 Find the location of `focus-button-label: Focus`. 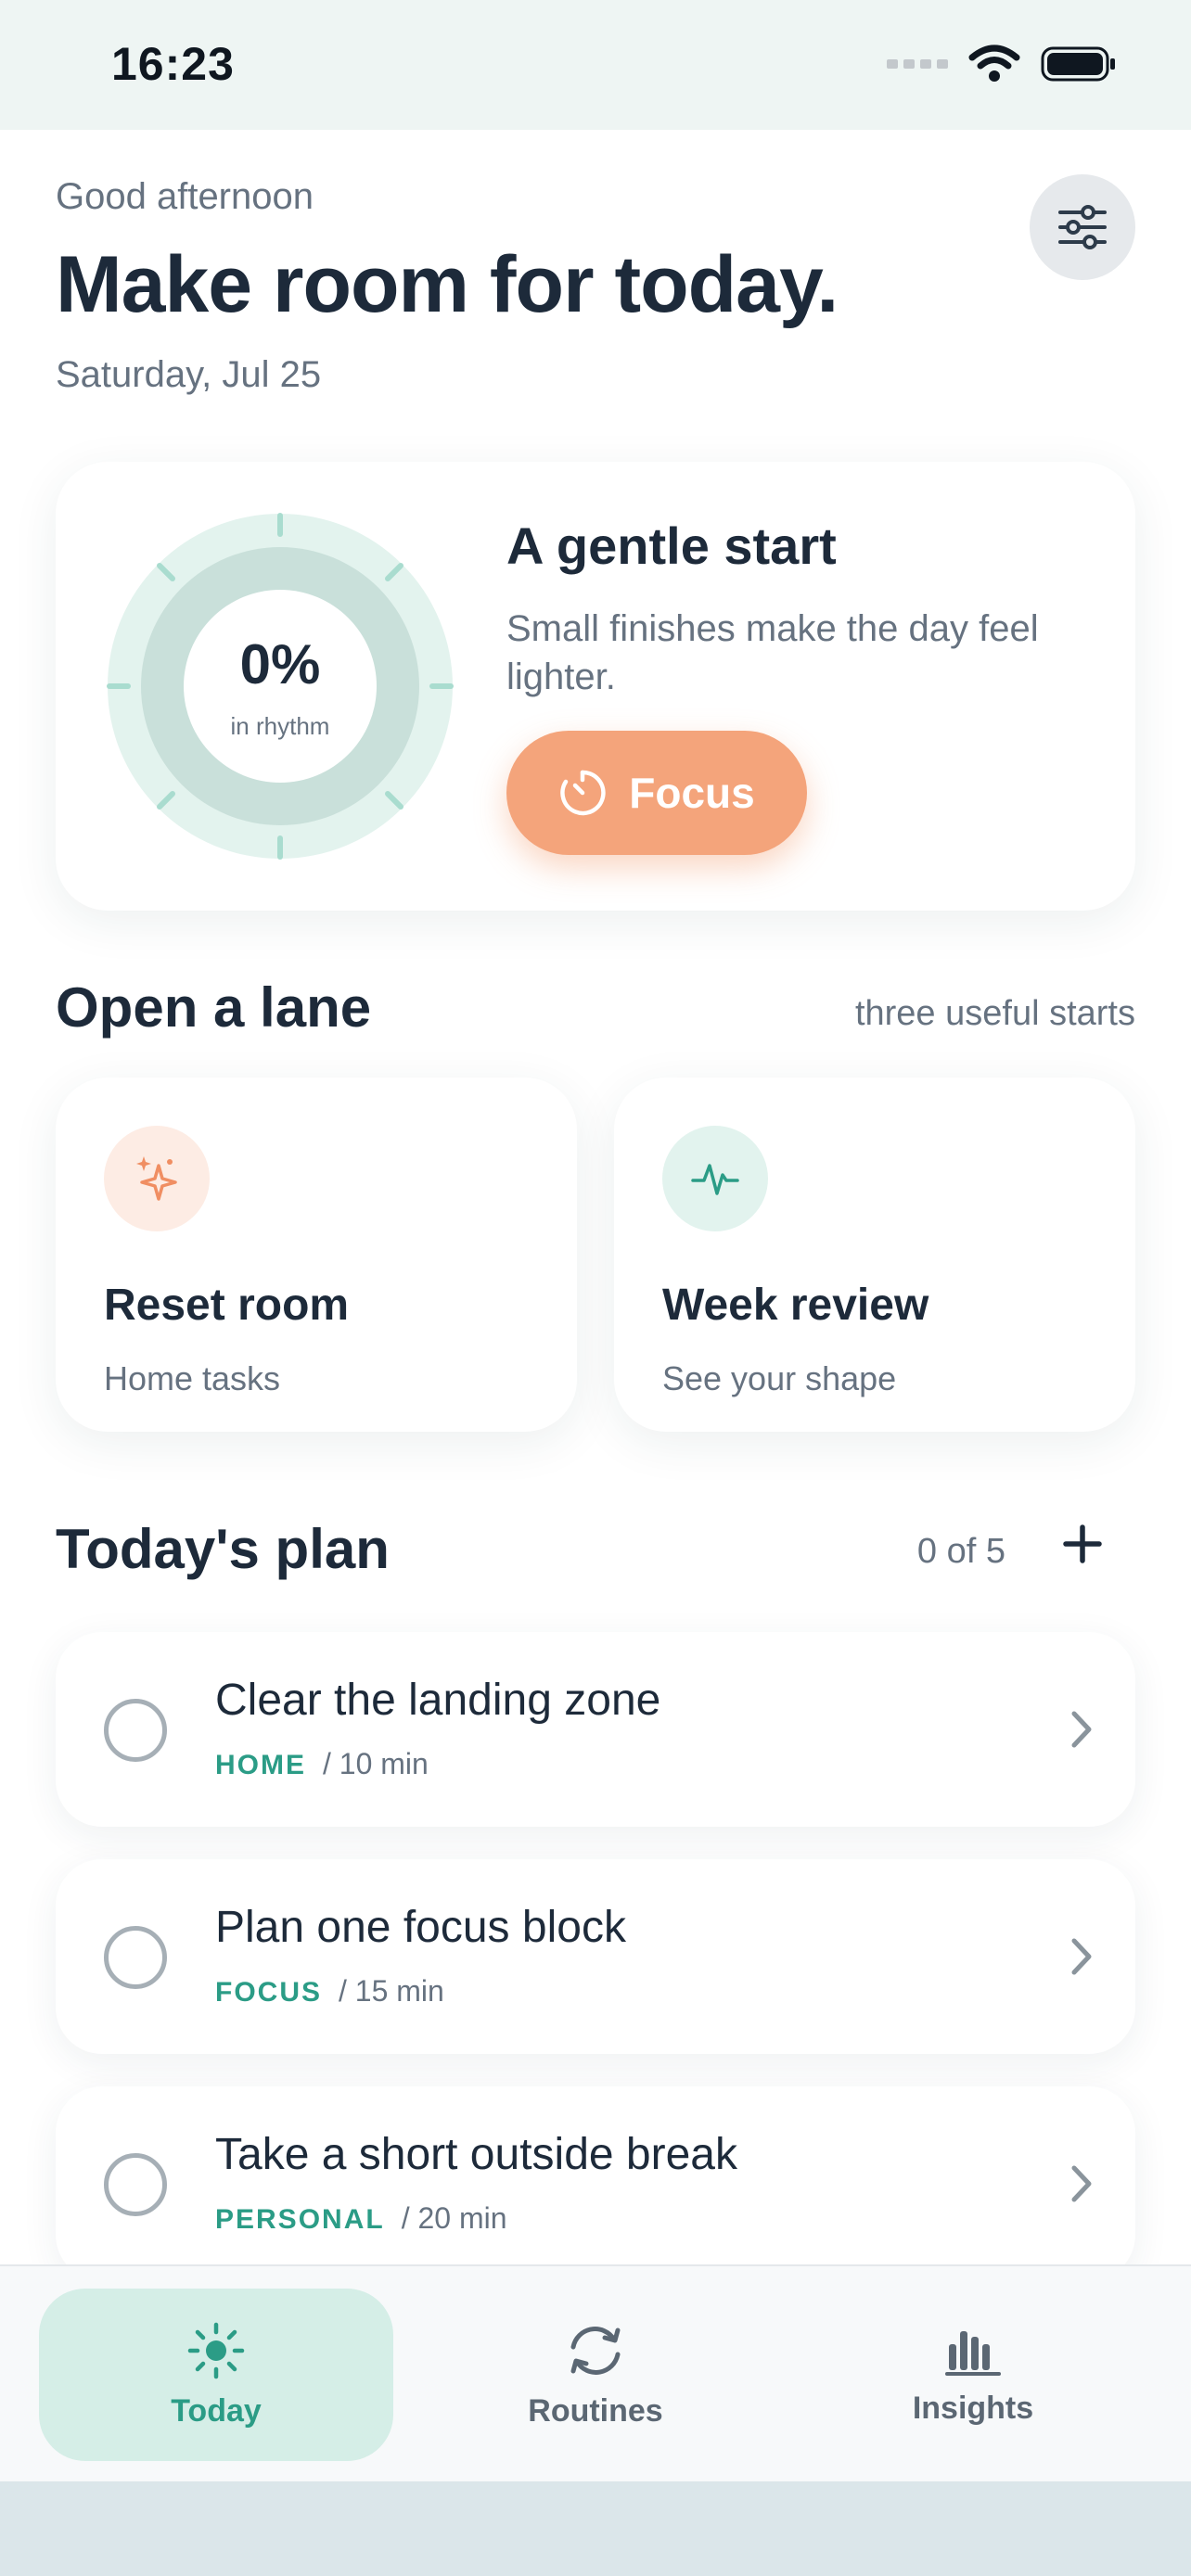

focus-button-label: Focus is located at coordinates (692, 793).